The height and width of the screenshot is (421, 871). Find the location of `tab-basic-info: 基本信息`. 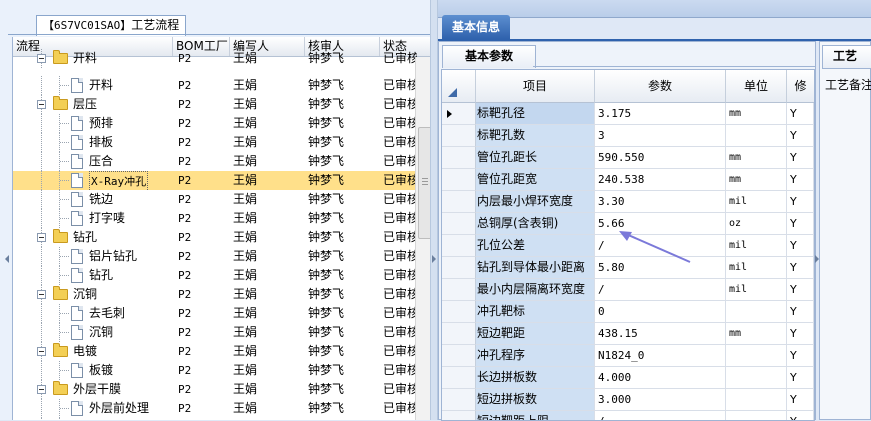

tab-basic-info: 基本信息 is located at coordinates (476, 29).